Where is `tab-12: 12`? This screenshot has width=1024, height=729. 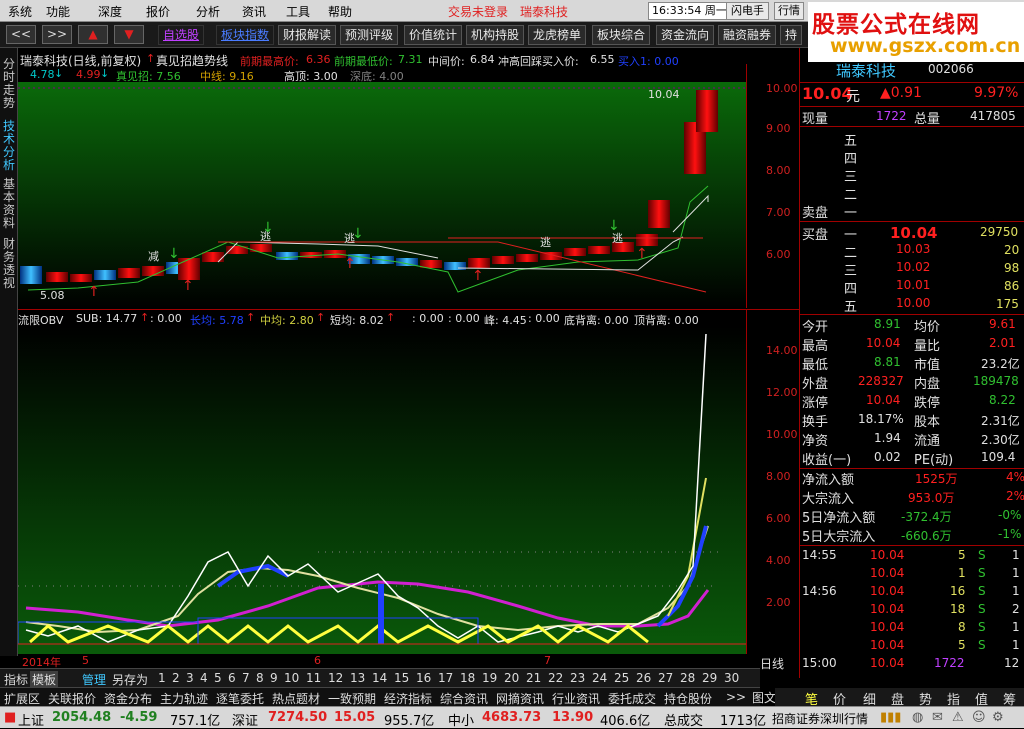 tab-12: 12 is located at coordinates (335, 678).